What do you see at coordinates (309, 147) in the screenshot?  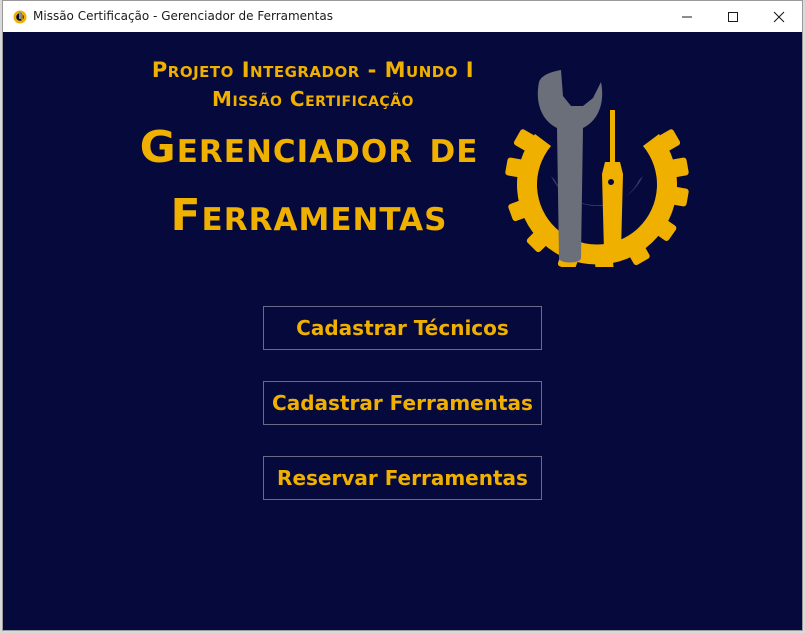 I see `page-title-line1: Gerenciador de` at bounding box center [309, 147].